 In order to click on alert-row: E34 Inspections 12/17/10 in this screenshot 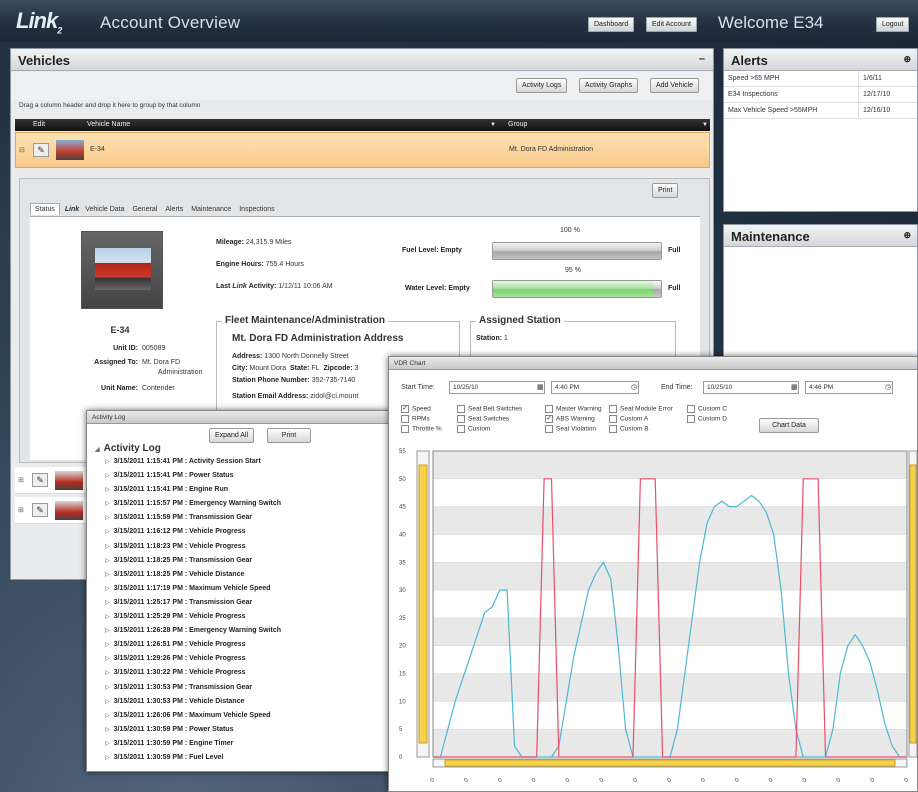, I will do `click(820, 95)`.